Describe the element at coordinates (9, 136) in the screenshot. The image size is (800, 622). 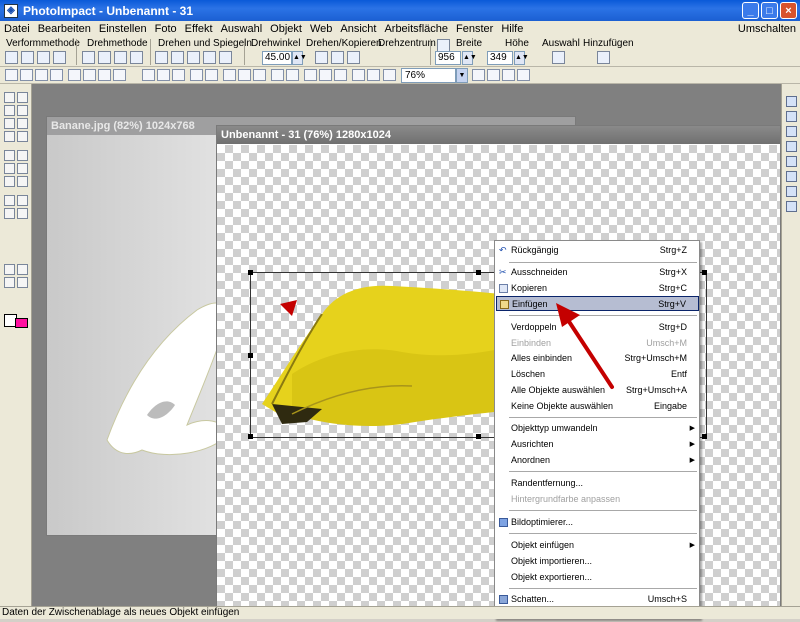
I see `shape-tool-icon` at that location.